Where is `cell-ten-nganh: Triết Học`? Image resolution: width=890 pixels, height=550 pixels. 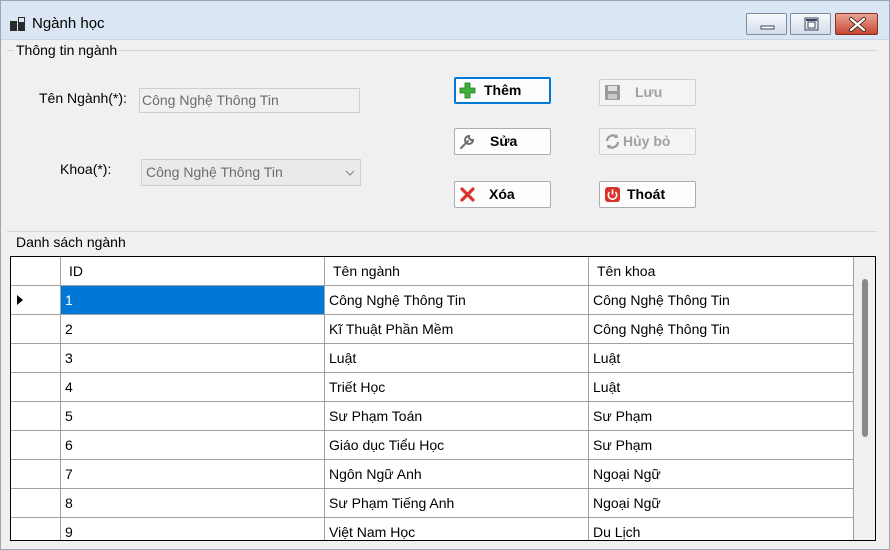 cell-ten-nganh: Triết Học is located at coordinates (457, 387).